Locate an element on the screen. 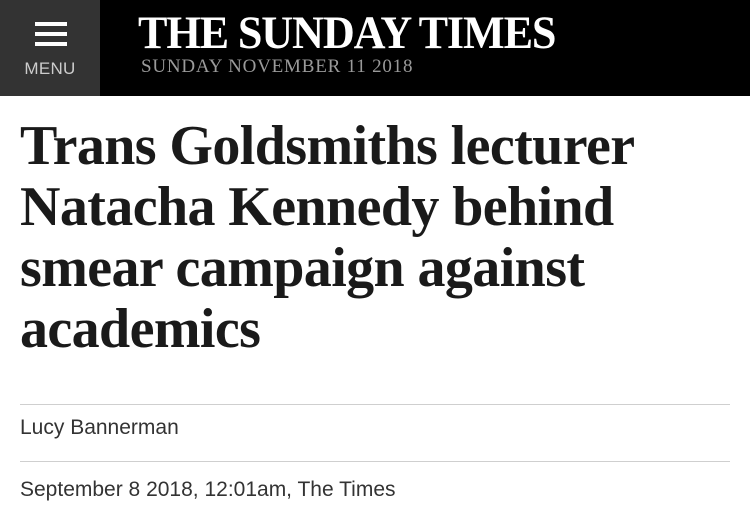 The width and height of the screenshot is (750, 521). hamburger-icon is located at coordinates (51, 34).